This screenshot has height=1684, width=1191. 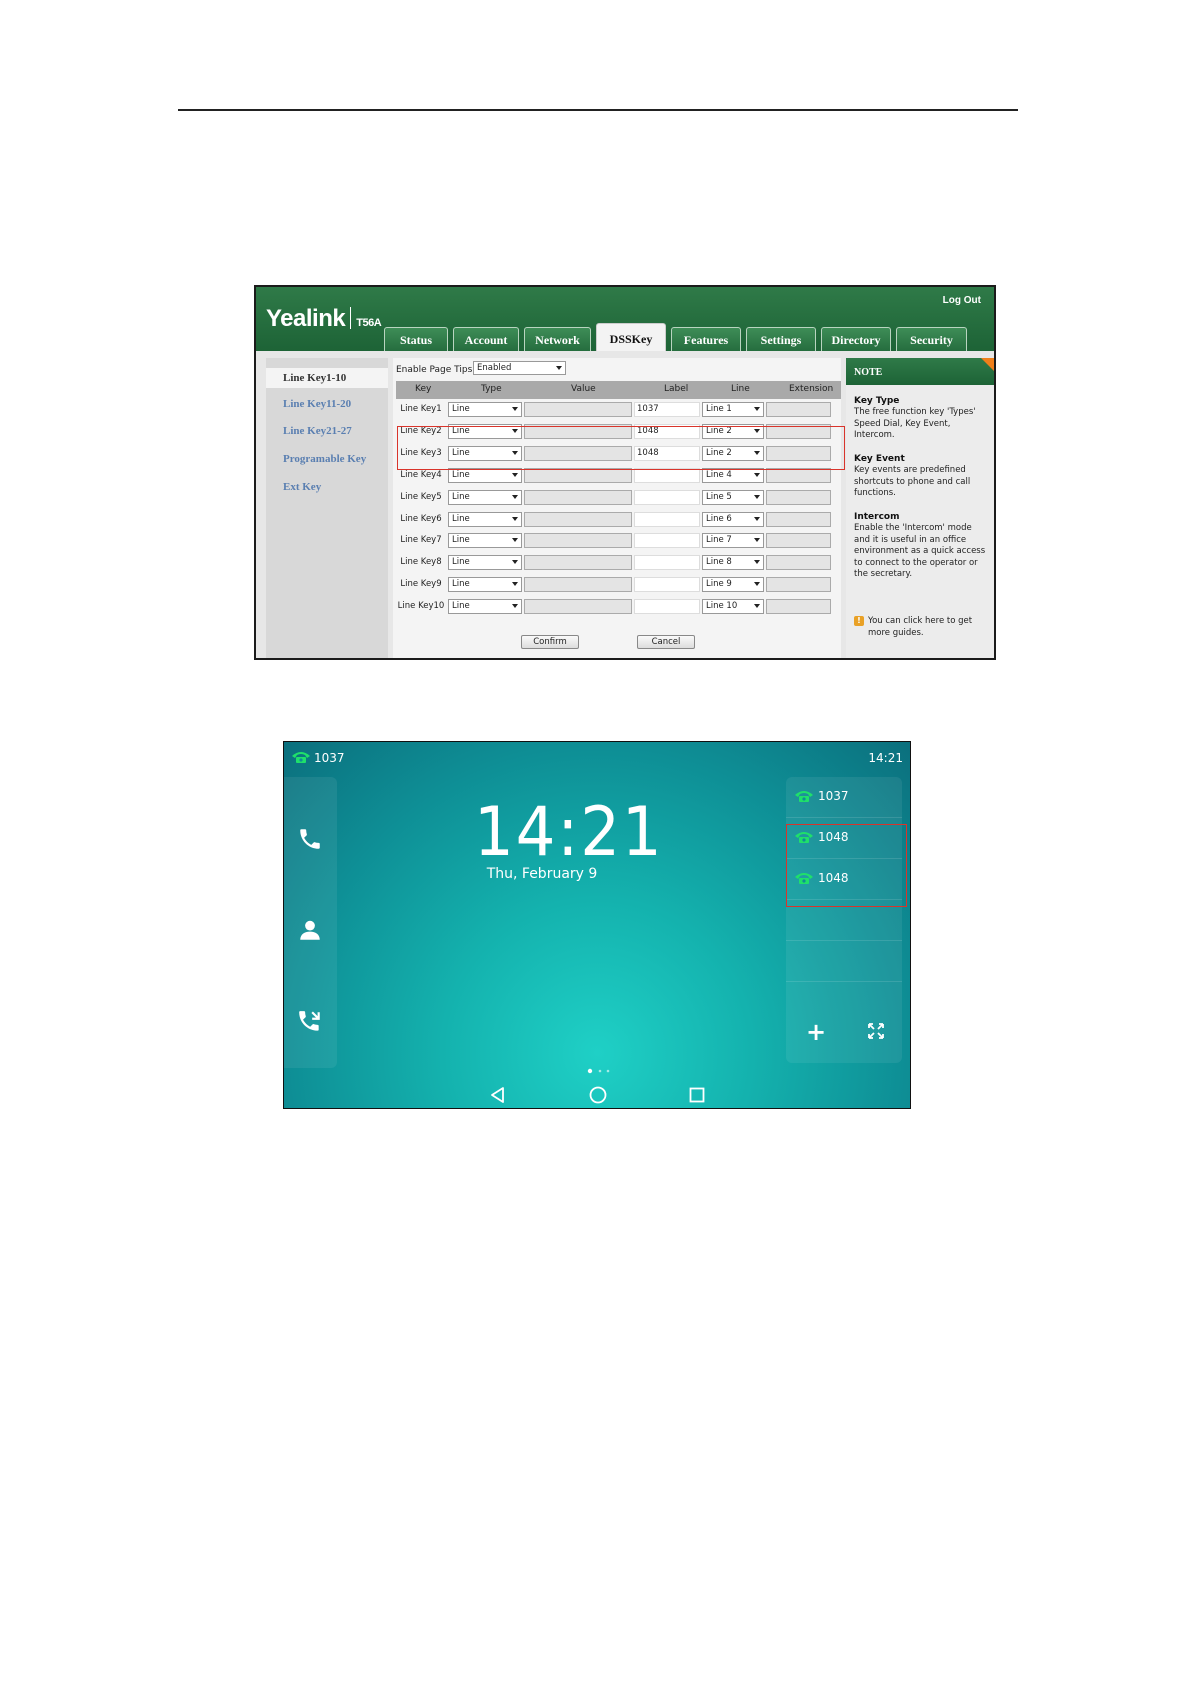 I want to click on line-key-label: 1037, so click(x=833, y=796).